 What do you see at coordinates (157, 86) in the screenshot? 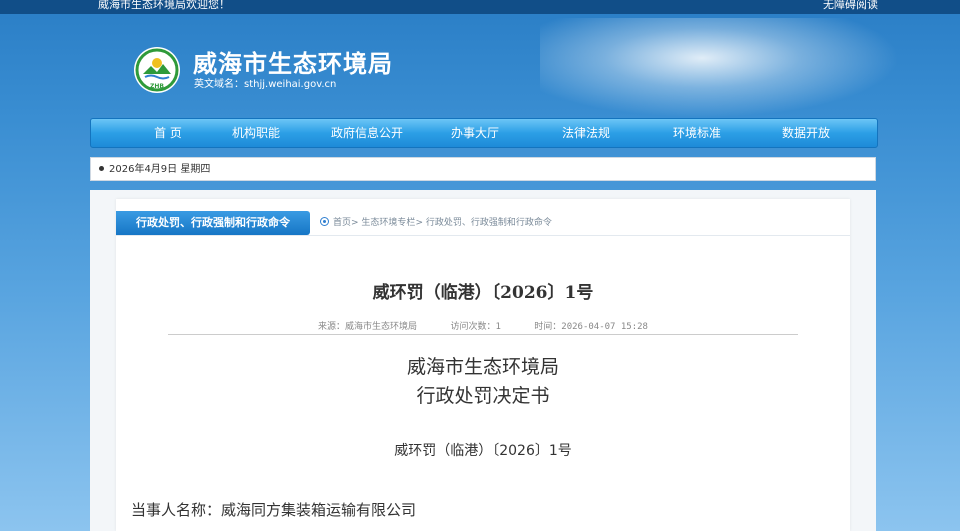
I see `logo-text: ZHB` at bounding box center [157, 86].